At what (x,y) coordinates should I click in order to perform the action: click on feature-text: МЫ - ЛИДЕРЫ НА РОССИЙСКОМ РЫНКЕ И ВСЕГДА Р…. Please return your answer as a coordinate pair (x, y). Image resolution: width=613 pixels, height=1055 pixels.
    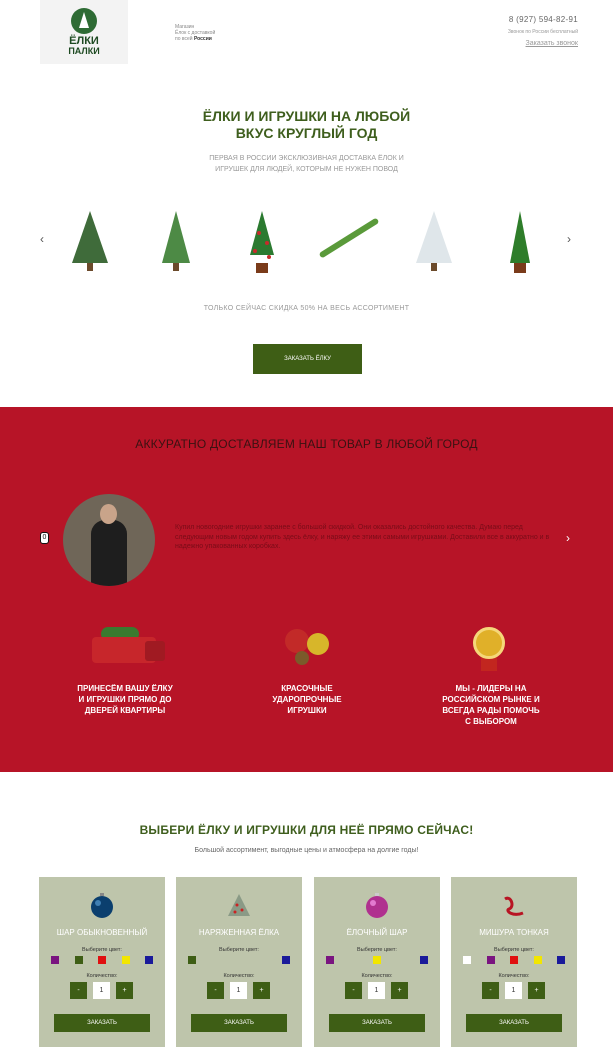
    Looking at the image, I should click on (491, 705).